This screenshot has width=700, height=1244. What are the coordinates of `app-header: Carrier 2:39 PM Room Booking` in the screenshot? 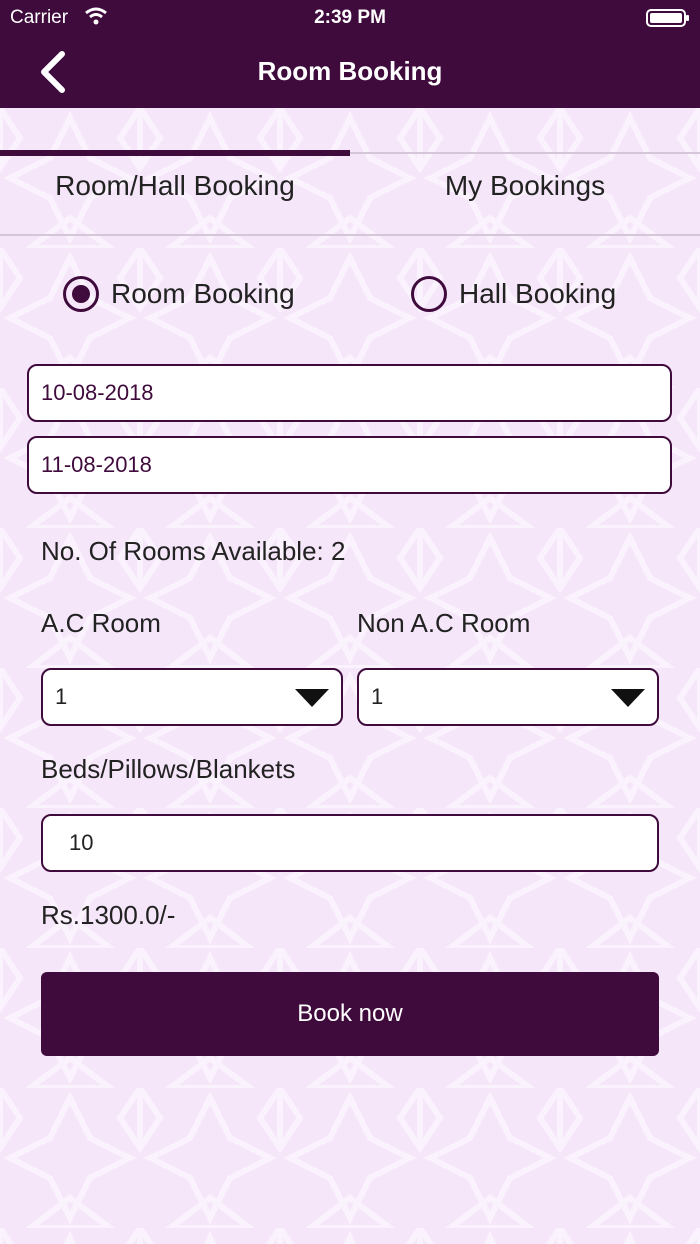 It's located at (350, 54).